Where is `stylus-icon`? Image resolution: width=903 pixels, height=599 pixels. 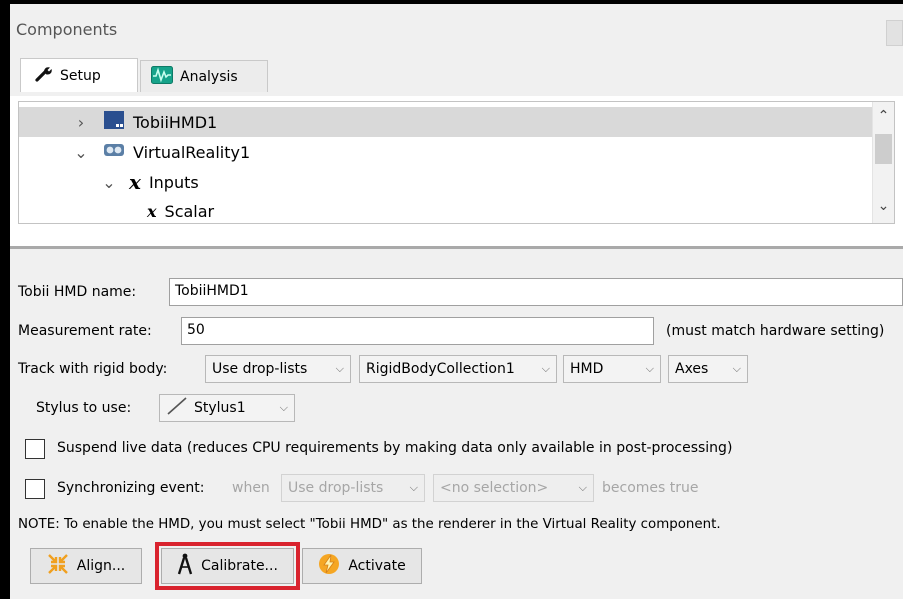
stylus-icon is located at coordinates (177, 408).